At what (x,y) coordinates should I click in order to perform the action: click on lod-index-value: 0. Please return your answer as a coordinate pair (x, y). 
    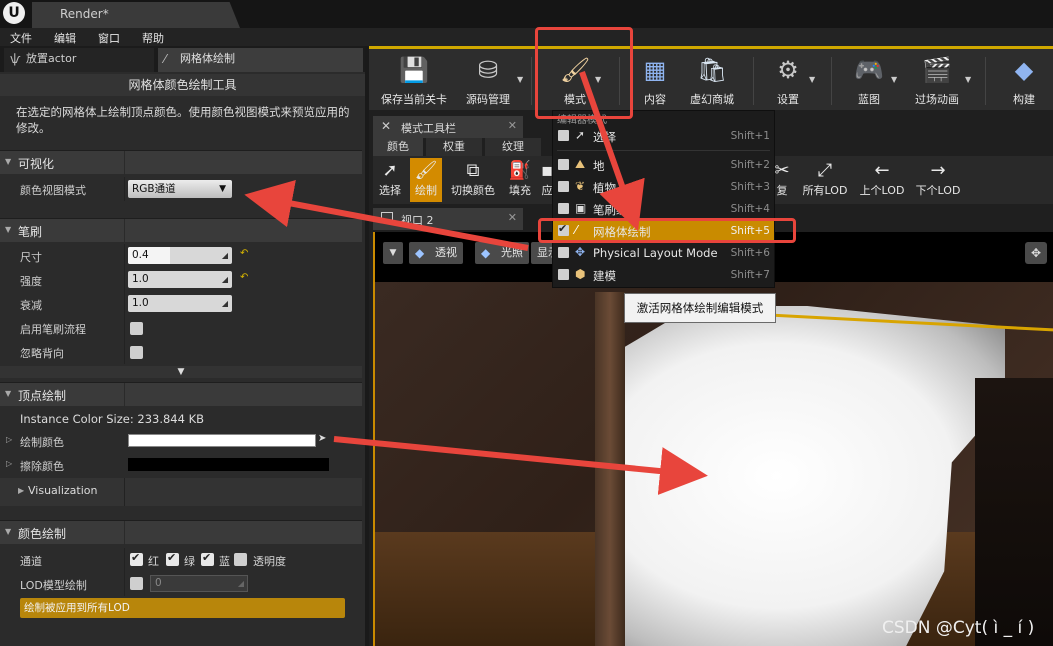
    Looking at the image, I should click on (158, 583).